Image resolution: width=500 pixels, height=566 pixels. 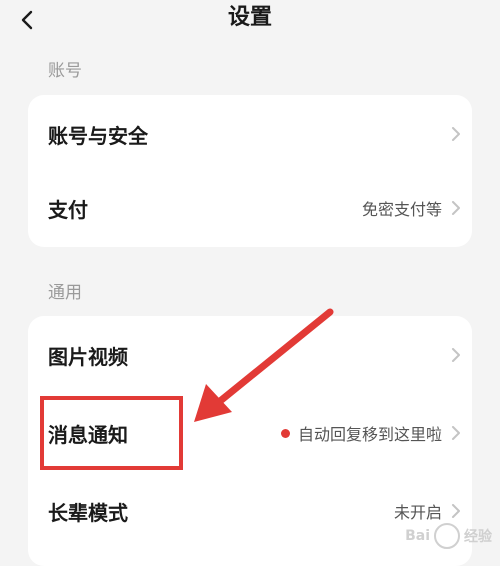 I want to click on watermark: Bai 经验, so click(x=448, y=536).